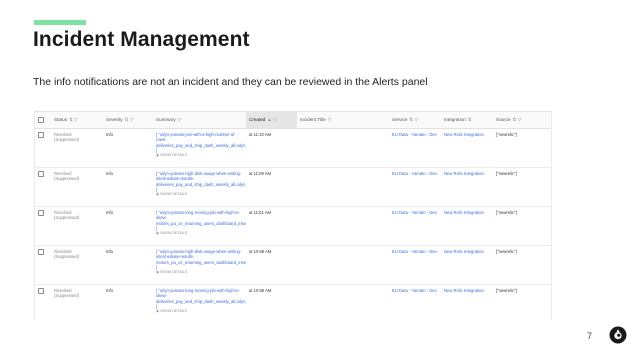  I want to click on created-text: at 11:09 AM, so click(260, 173).